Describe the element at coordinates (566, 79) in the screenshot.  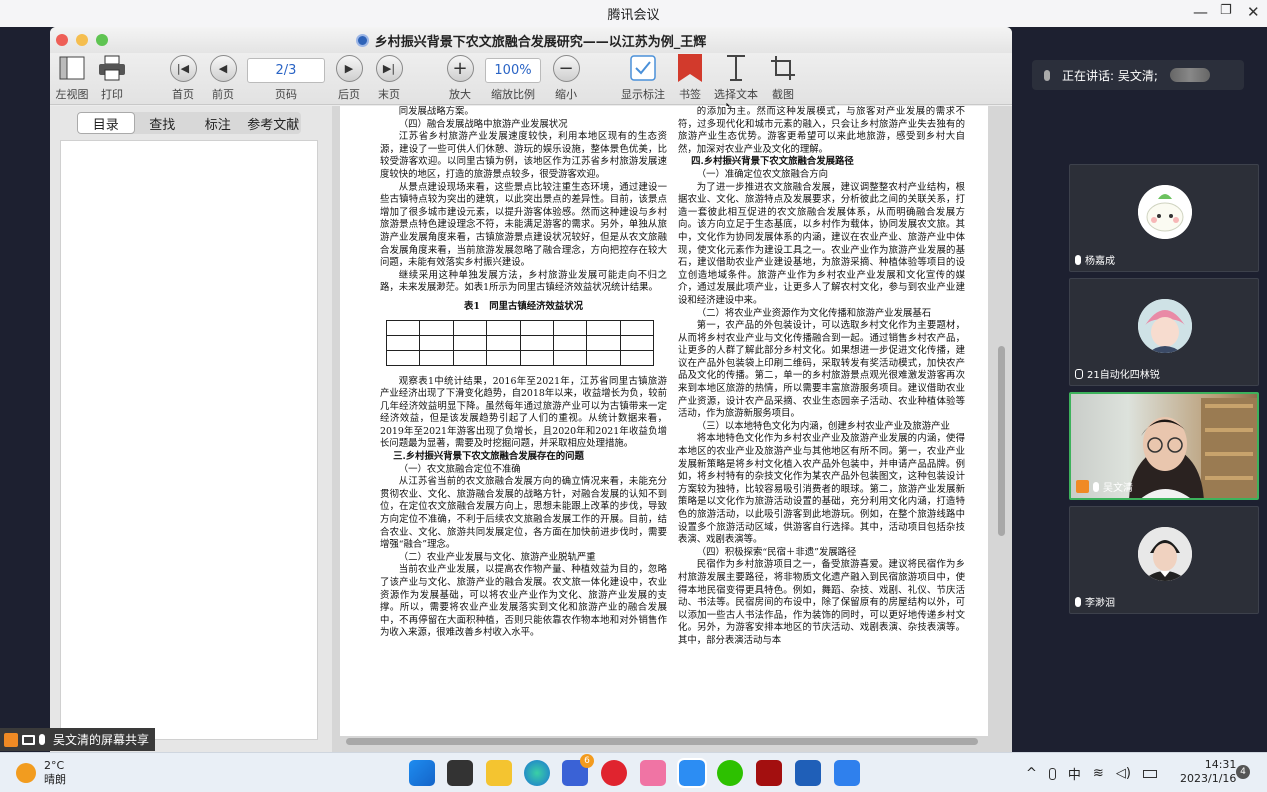
I see `zoom-out-button: − 缩小` at that location.